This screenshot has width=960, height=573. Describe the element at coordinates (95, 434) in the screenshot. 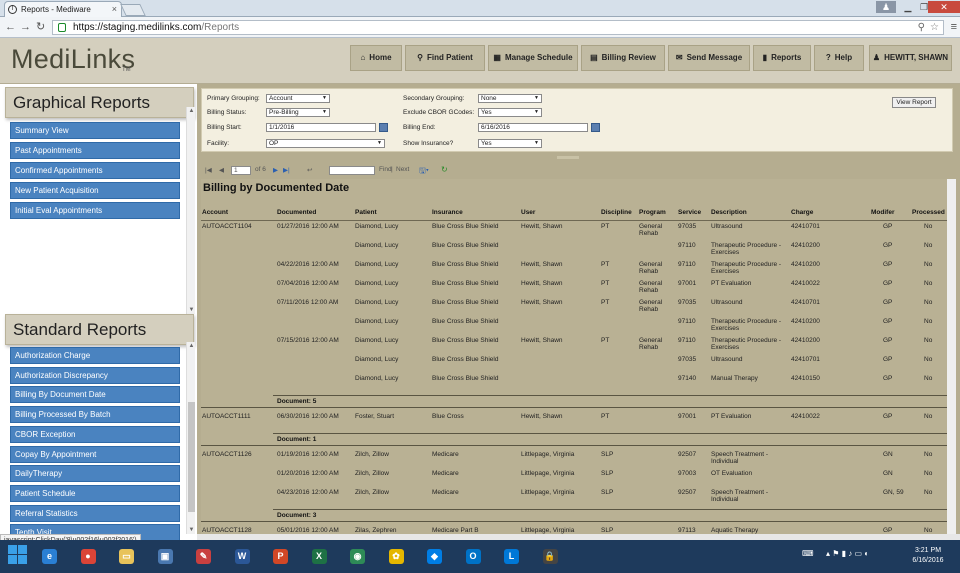

I see `standard-report-link: CBOR Exception` at that location.